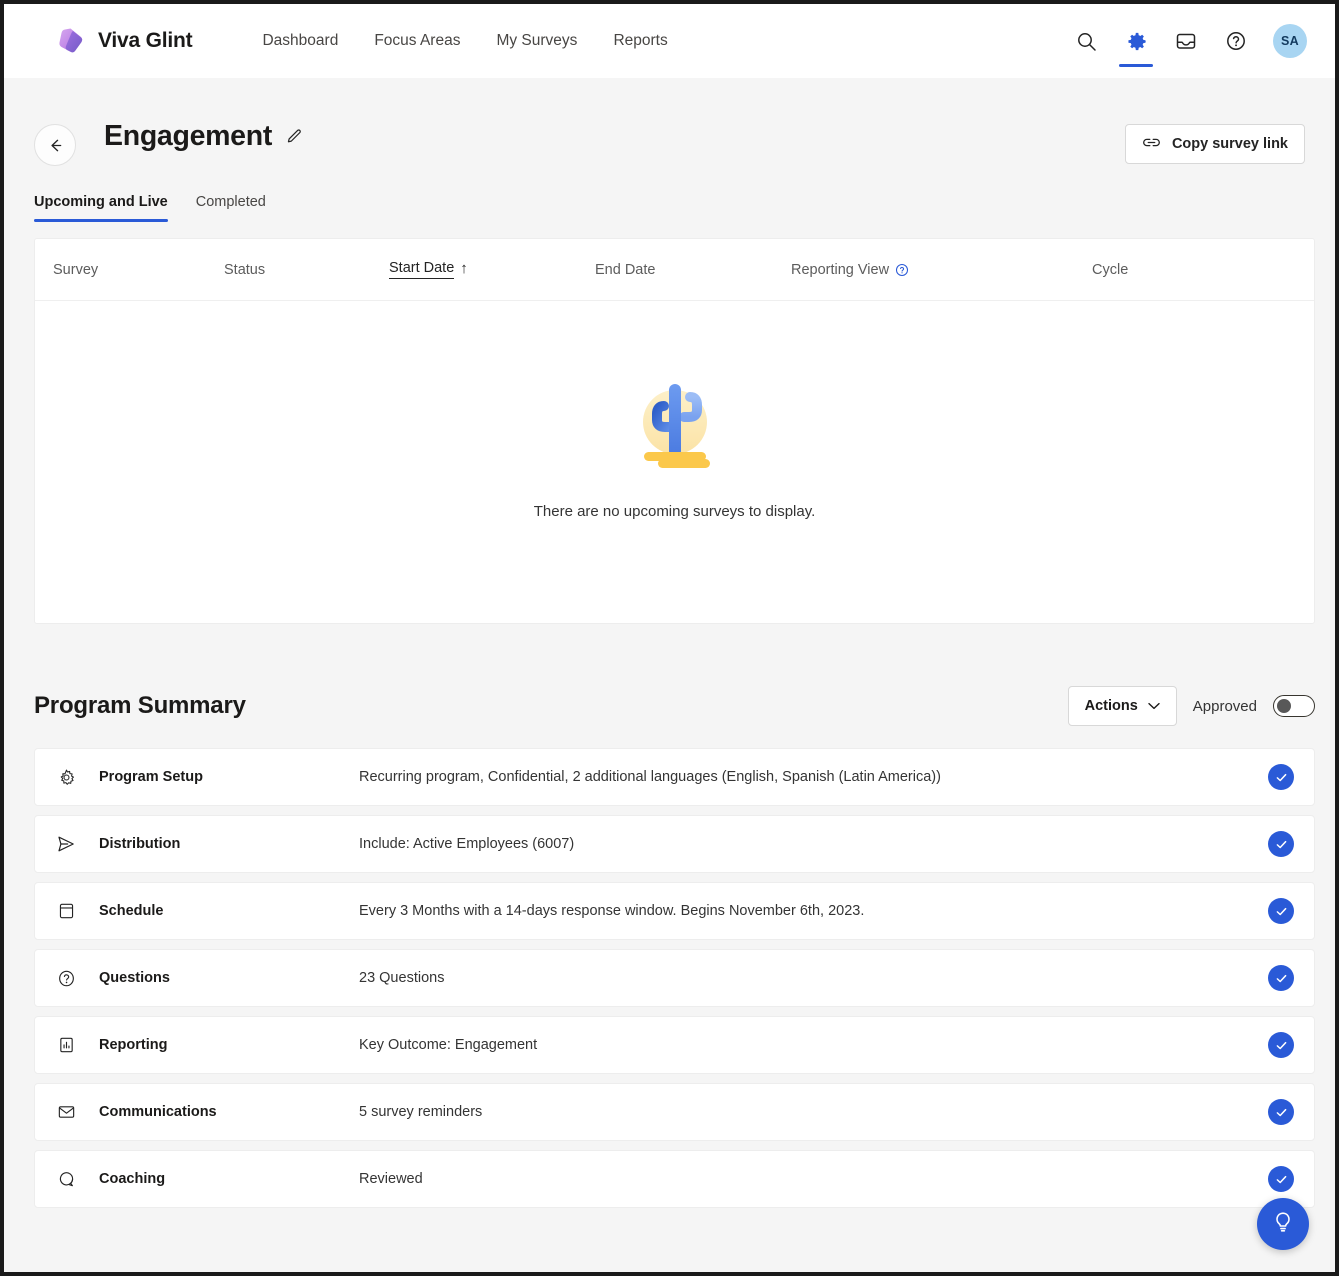 Image resolution: width=1339 pixels, height=1276 pixels. Describe the element at coordinates (140, 705) in the screenshot. I see `program-summary-title: Program Summary` at that location.